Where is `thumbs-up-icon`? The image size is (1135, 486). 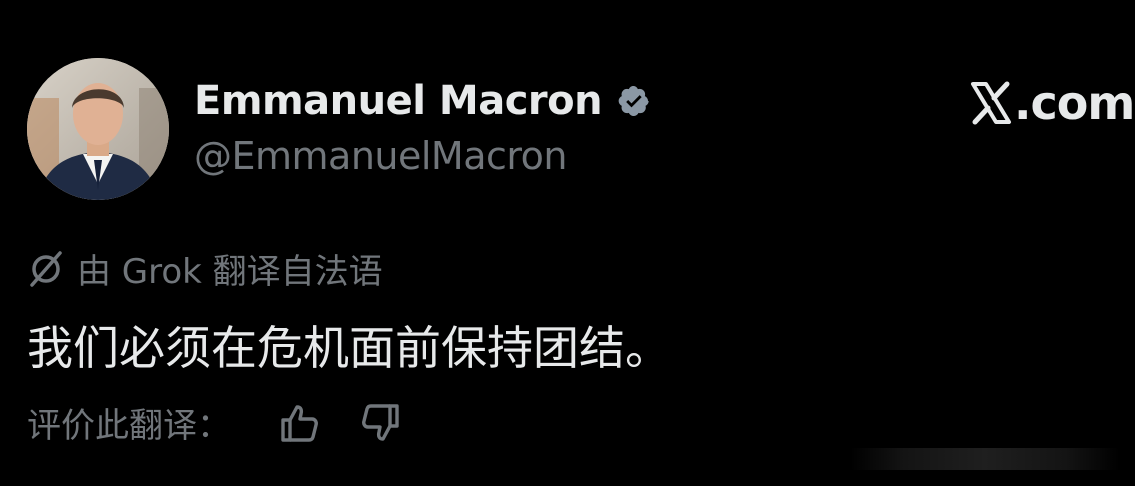 thumbs-up-icon is located at coordinates (299, 423).